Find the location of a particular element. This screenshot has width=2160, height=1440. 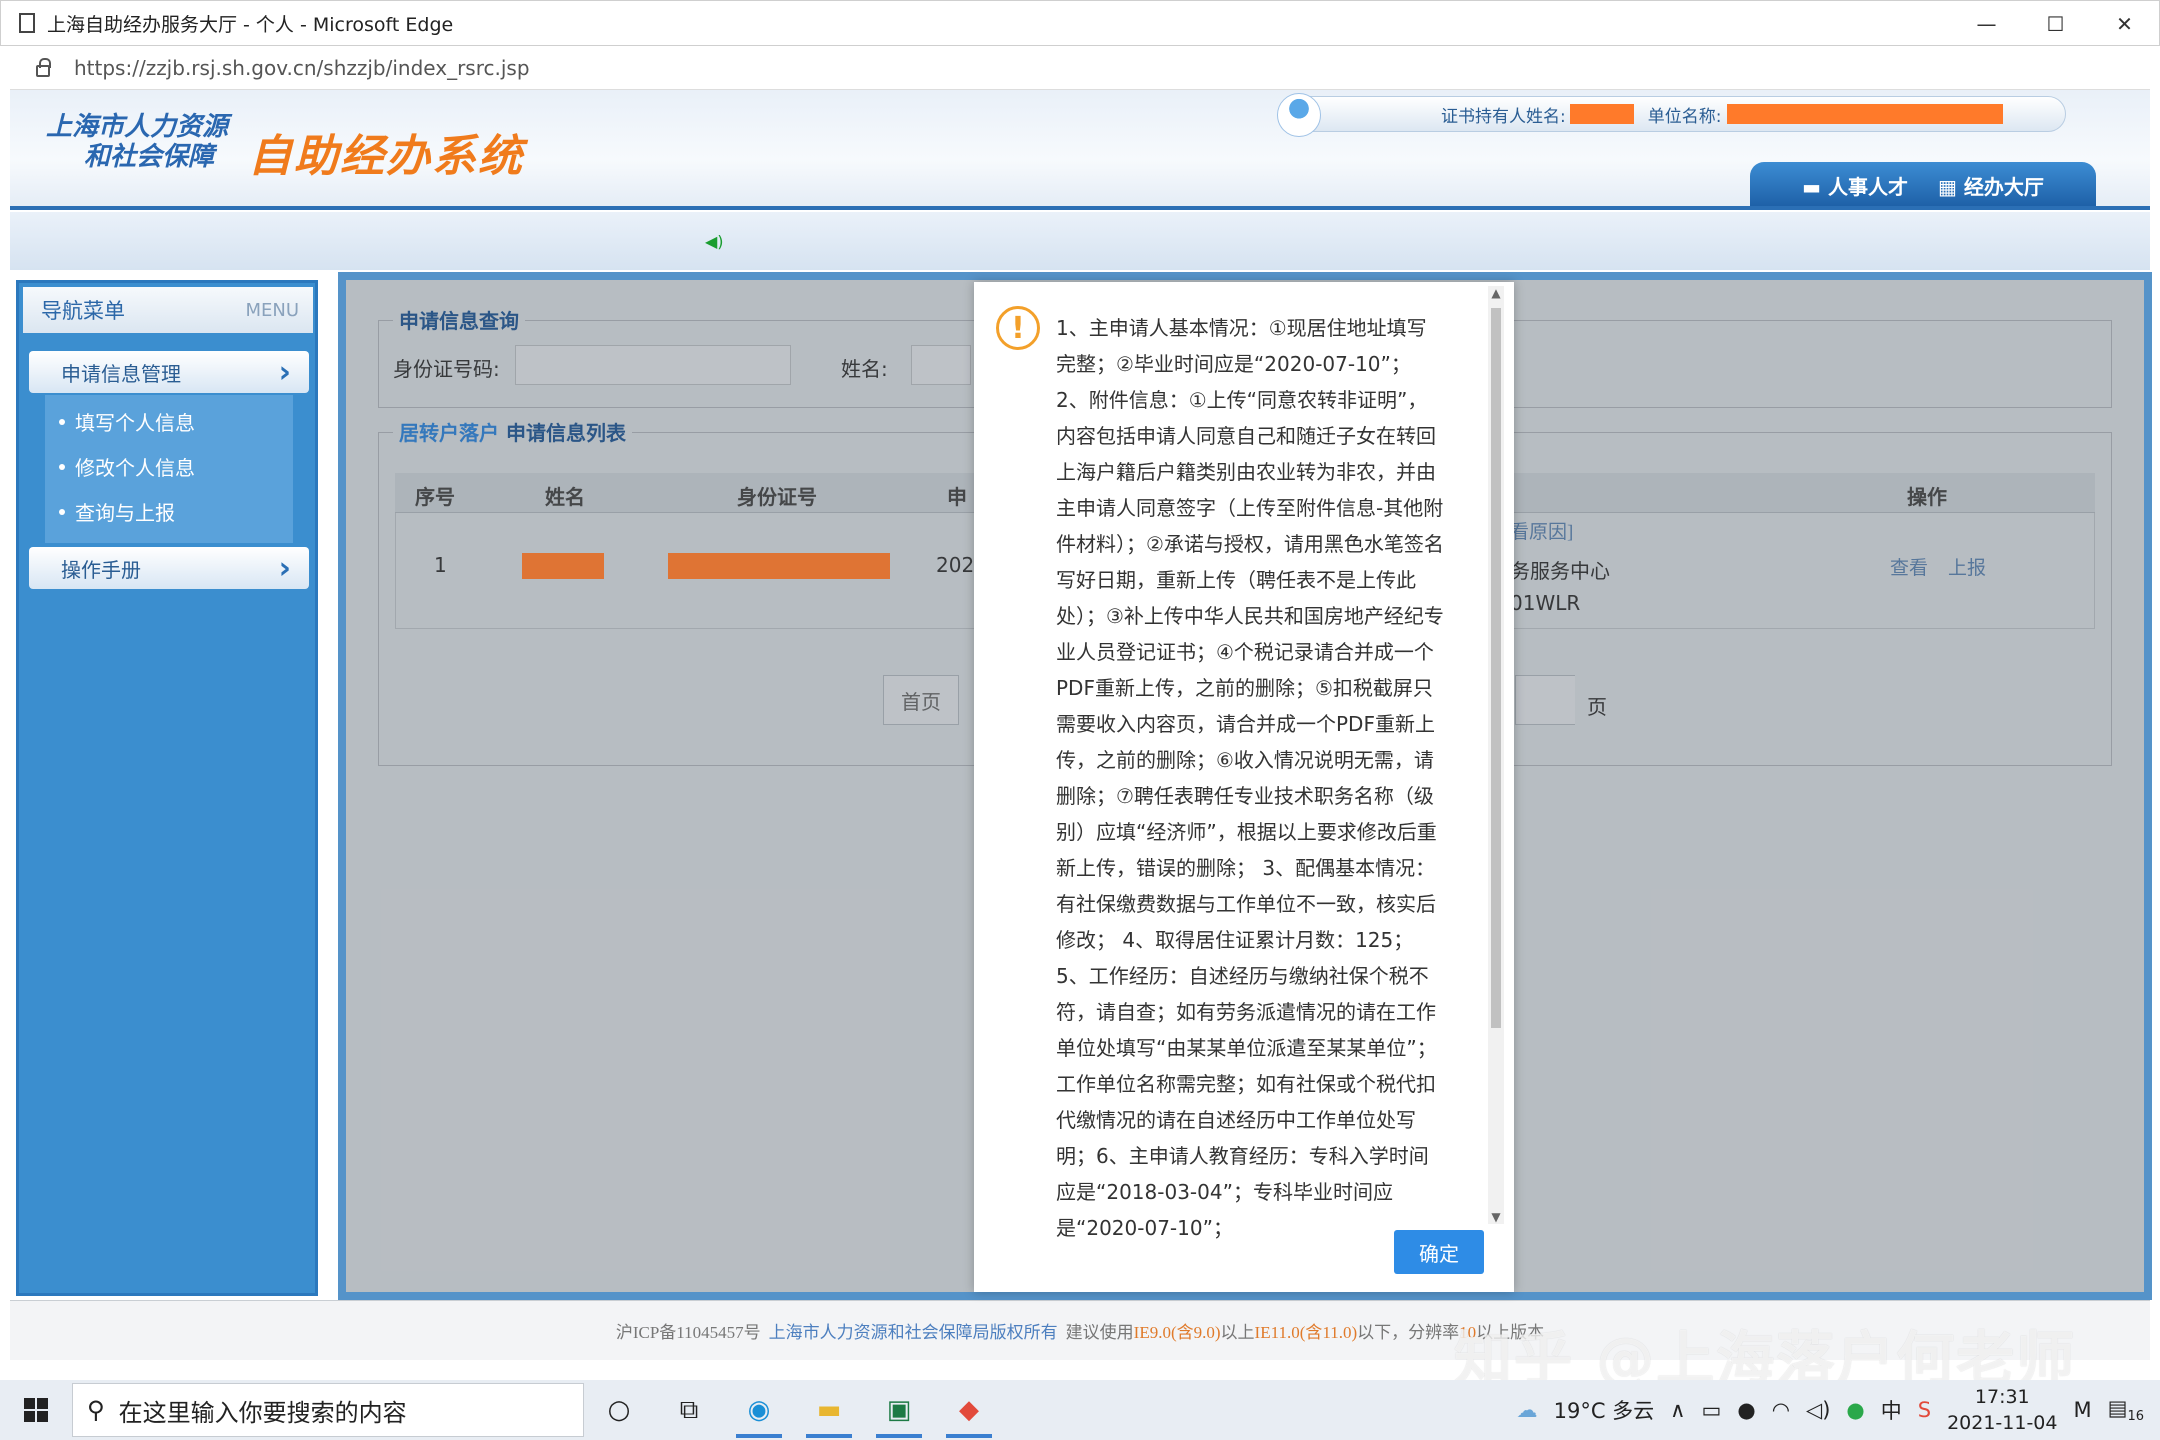

speaker-icon: ◀) is located at coordinates (714, 241).